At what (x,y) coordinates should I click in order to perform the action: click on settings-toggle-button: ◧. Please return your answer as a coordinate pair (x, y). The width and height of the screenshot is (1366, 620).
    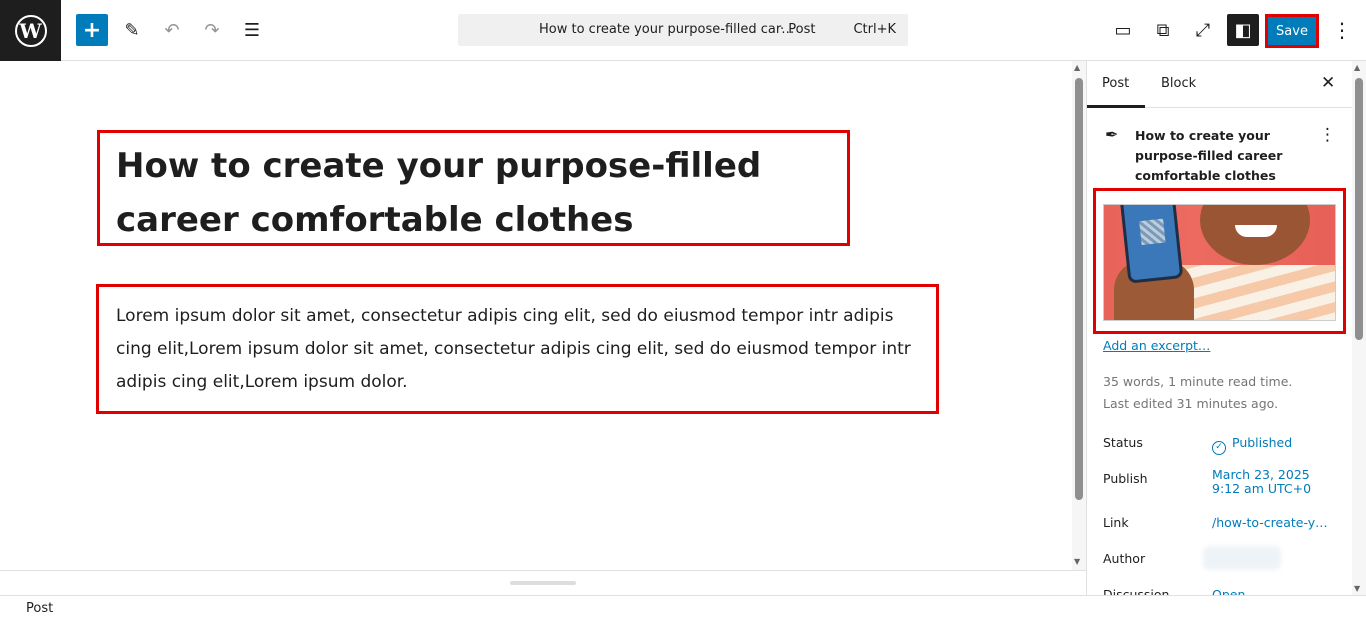
    Looking at the image, I should click on (1243, 30).